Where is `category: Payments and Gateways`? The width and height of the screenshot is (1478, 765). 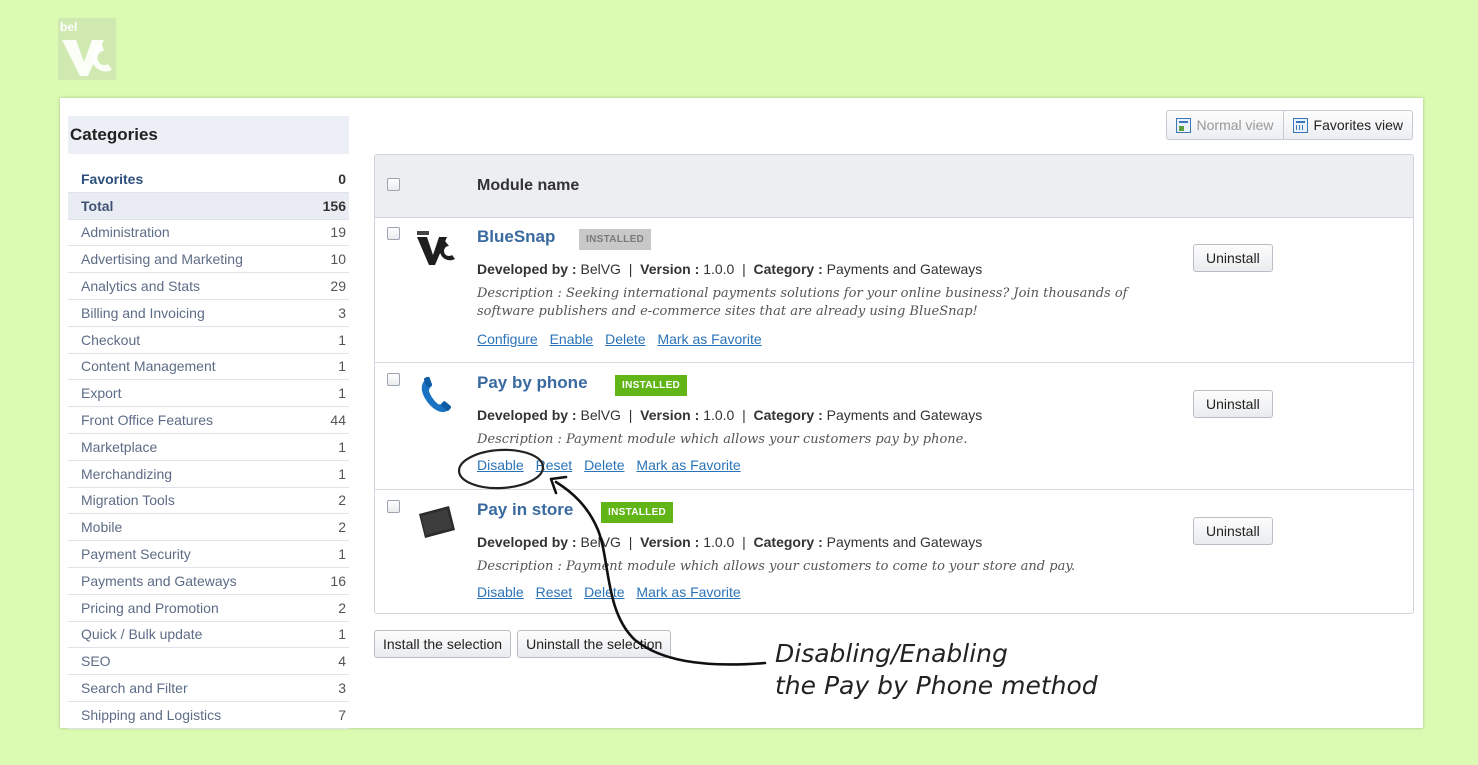
category: Payments and Gateways is located at coordinates (904, 415).